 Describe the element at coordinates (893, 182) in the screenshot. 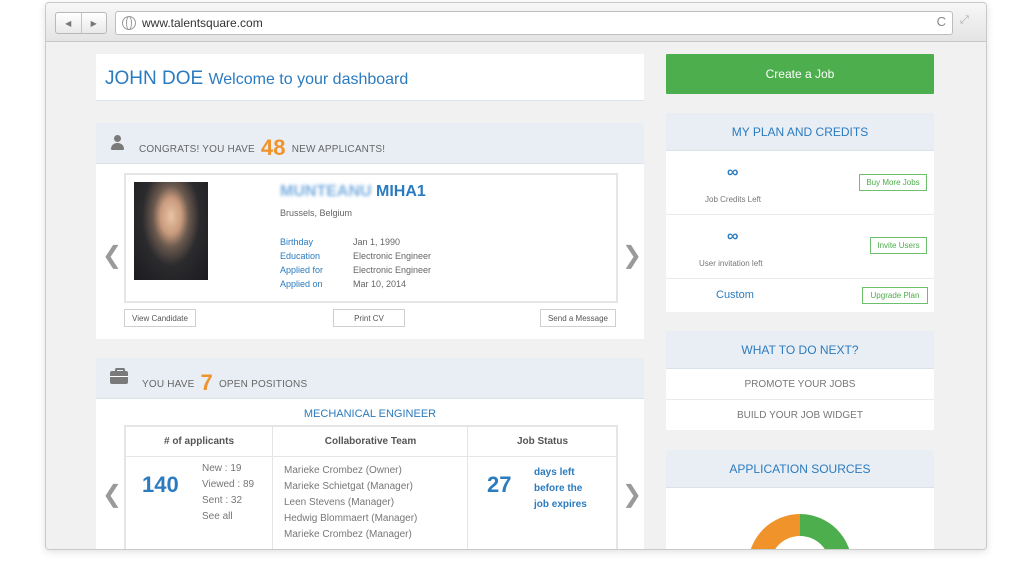

I see `buy-more-jobs-button: Buy More Jobs` at that location.